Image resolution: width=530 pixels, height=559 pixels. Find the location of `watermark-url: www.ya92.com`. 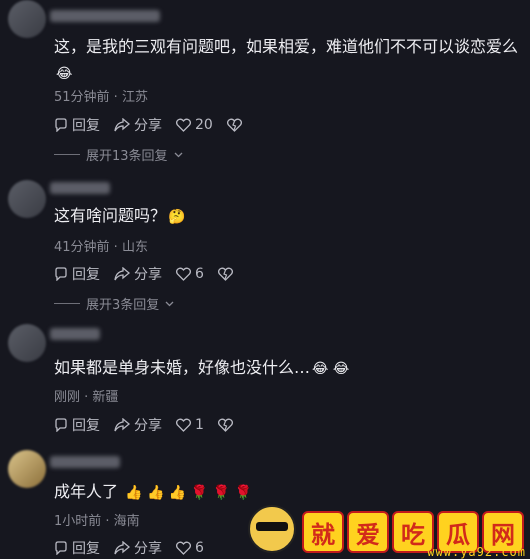

watermark-url: www.ya92.com is located at coordinates (476, 552).